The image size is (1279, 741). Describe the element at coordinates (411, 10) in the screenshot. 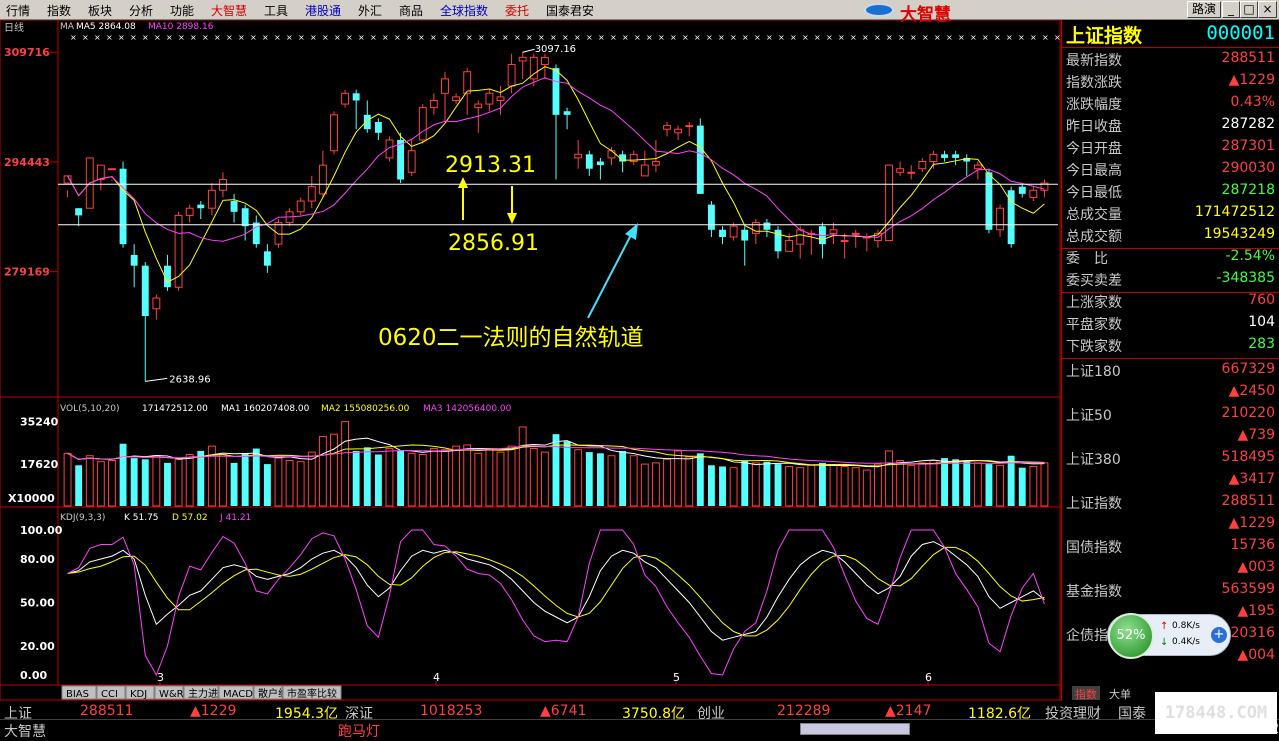

I see `menu-9: 商品` at that location.